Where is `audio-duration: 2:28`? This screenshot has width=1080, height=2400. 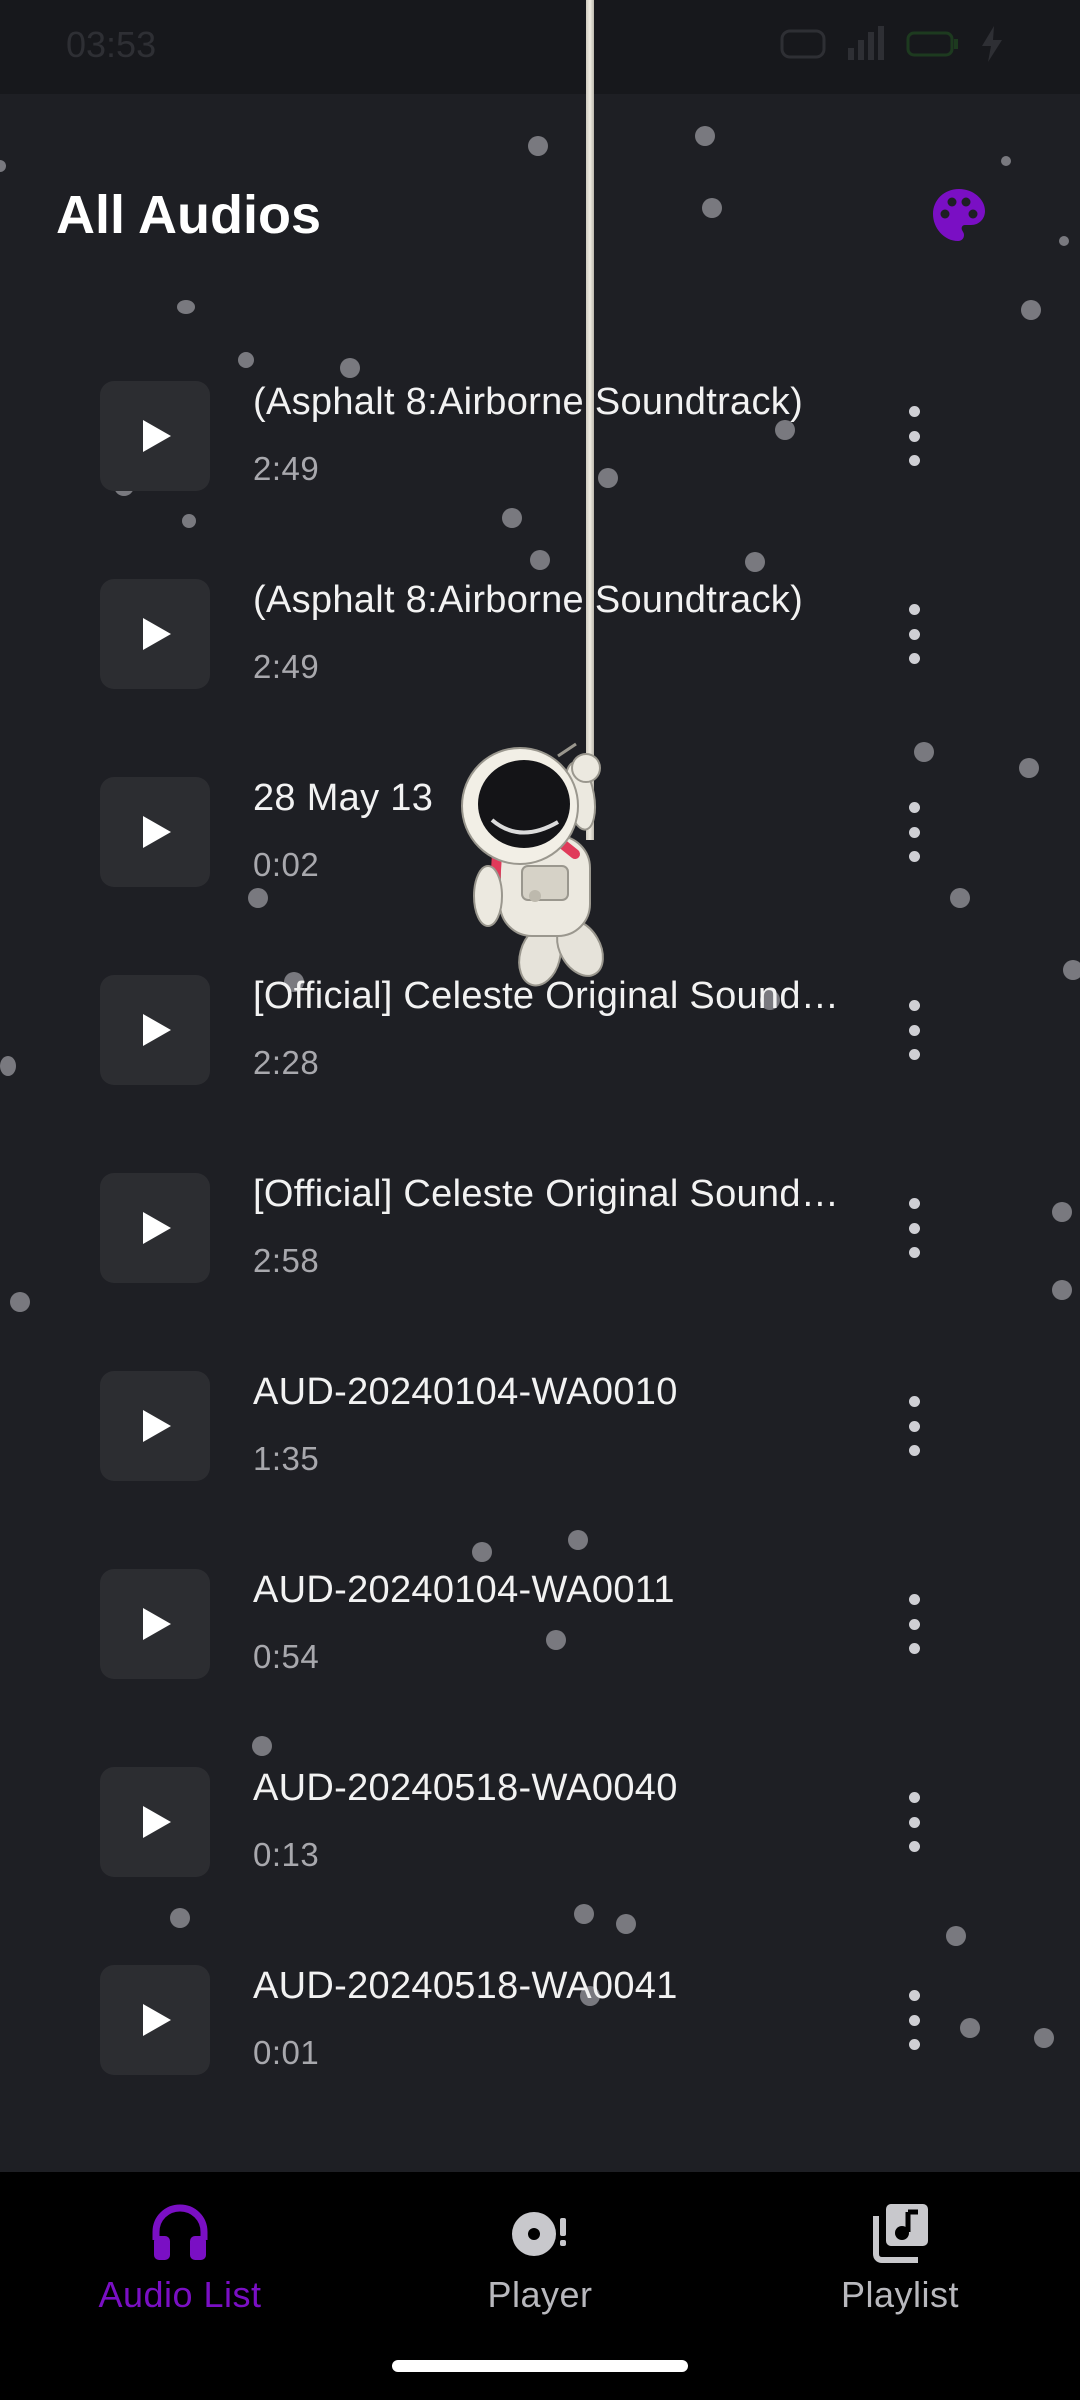
audio-duration: 2:28 is located at coordinates (286, 1062).